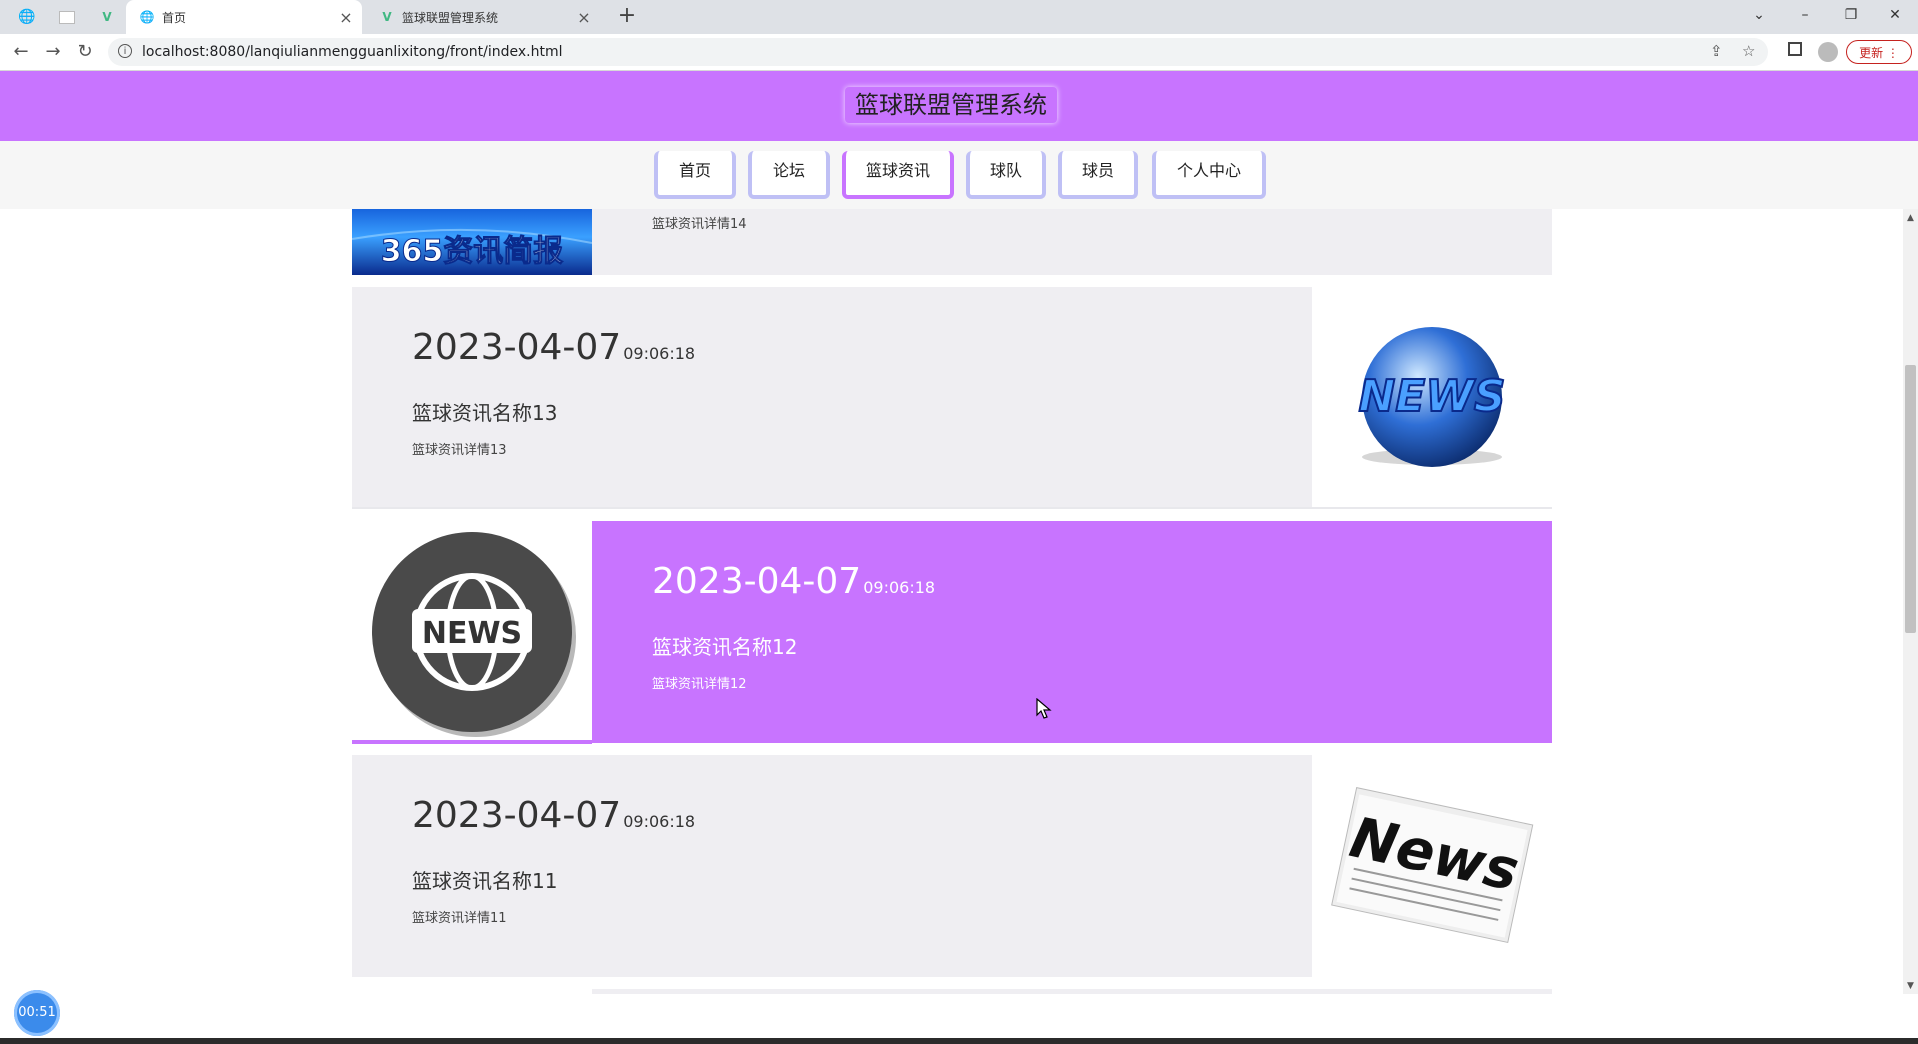 This screenshot has width=1918, height=1044. I want to click on scroll-up-arrow-icon: ▲, so click(1910, 218).